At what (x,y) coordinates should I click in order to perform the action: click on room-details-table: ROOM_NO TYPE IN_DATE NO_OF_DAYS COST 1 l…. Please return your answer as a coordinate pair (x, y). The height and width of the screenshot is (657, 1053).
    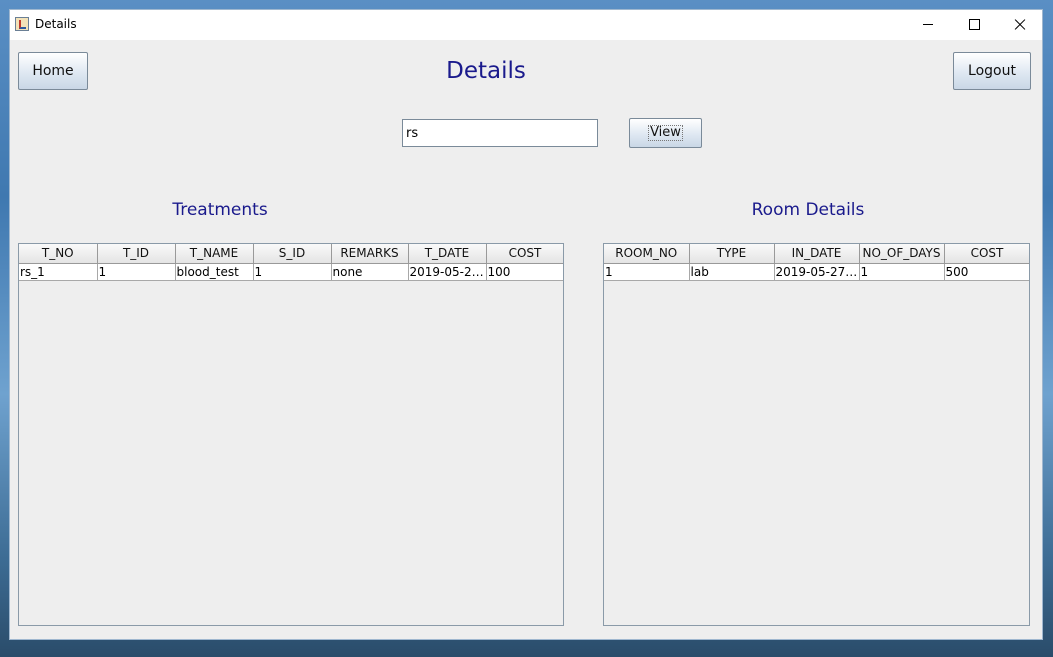
    Looking at the image, I should click on (816, 262).